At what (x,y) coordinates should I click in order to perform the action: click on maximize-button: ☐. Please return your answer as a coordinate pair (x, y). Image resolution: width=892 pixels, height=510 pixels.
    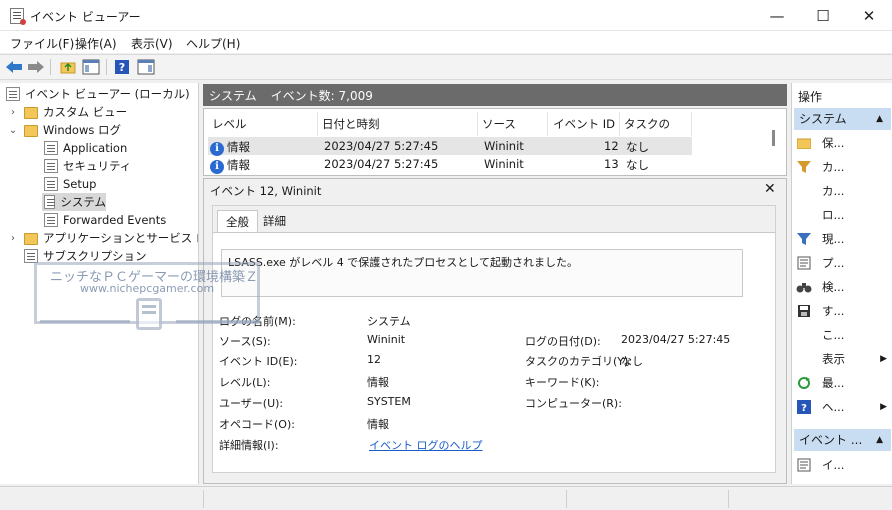
    Looking at the image, I should click on (823, 15).